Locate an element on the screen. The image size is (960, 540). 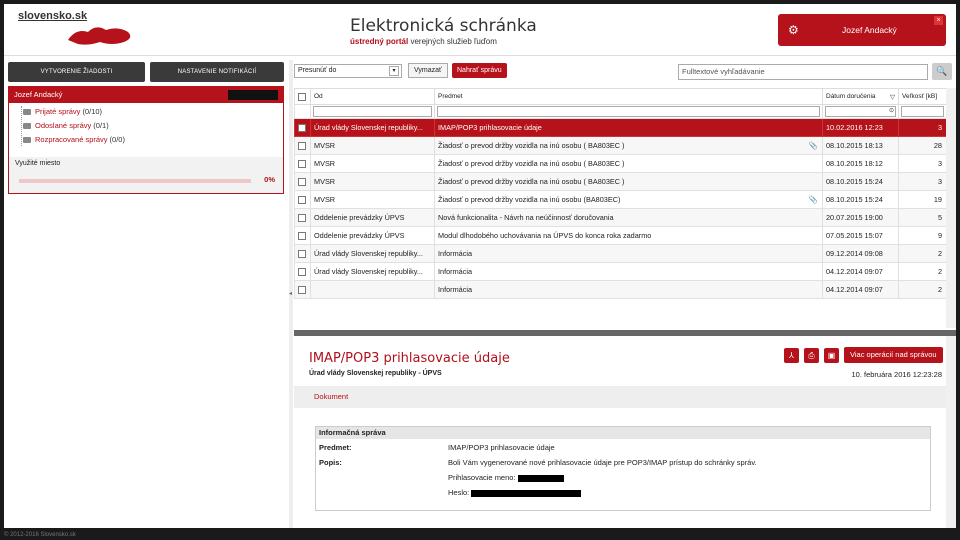
fulltext-search-input: Fulltextové vyhľadávanie is located at coordinates (803, 72).